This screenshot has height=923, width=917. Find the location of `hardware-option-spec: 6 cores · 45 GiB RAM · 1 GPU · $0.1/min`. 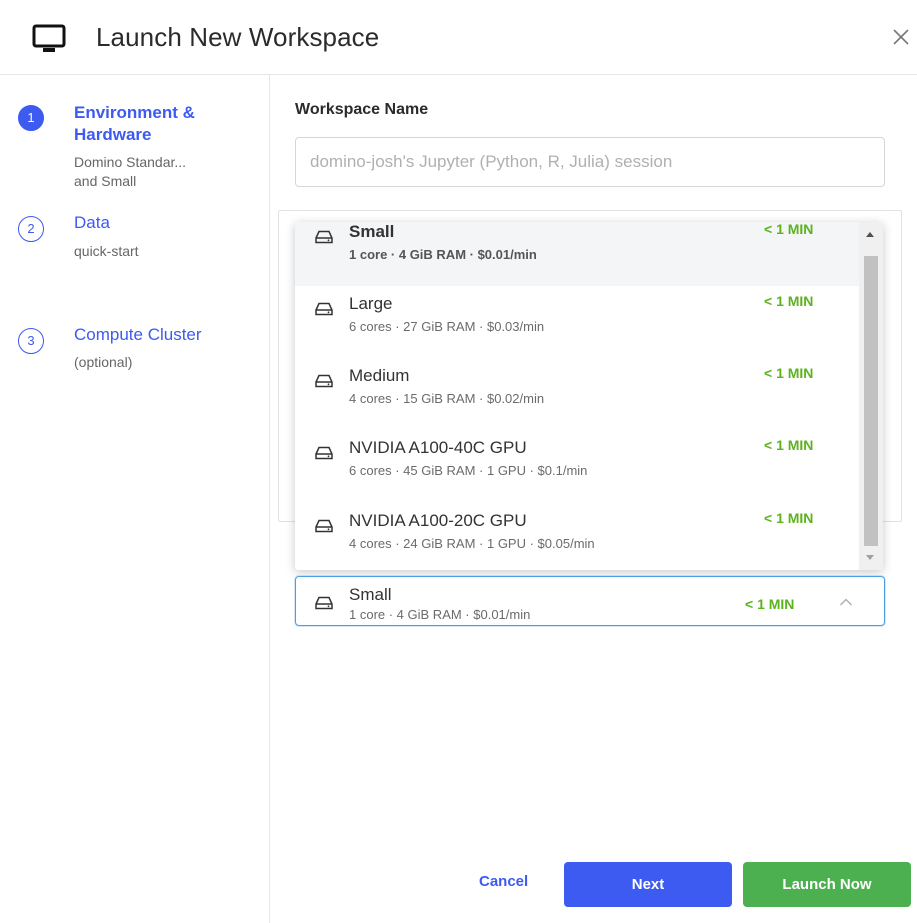

hardware-option-spec: 6 cores · 45 GiB RAM · 1 GPU · $0.1/min is located at coordinates (468, 470).